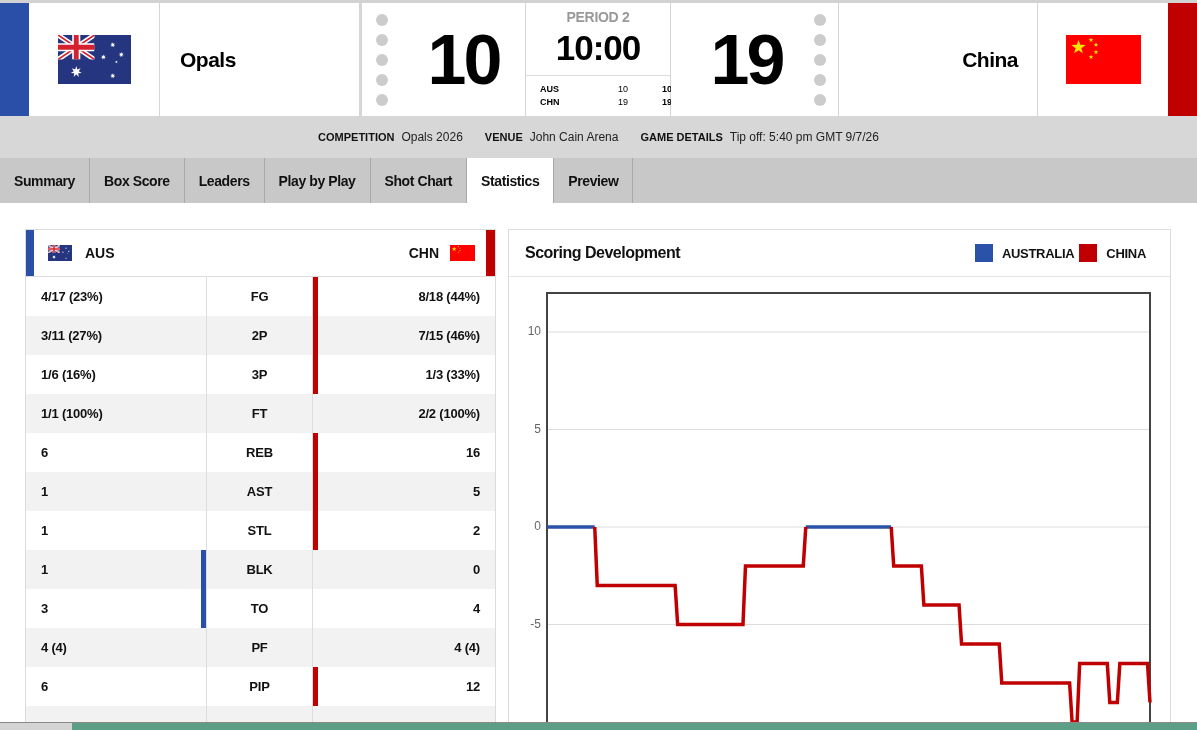 The image size is (1197, 730). I want to click on info-label: COMPETITION, so click(356, 137).